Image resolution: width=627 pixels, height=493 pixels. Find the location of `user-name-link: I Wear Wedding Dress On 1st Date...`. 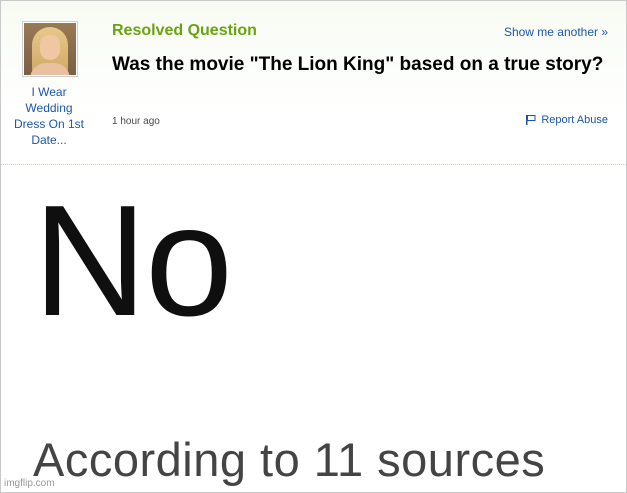

user-name-link: I Wear Wedding Dress On 1st Date... is located at coordinates (49, 116).